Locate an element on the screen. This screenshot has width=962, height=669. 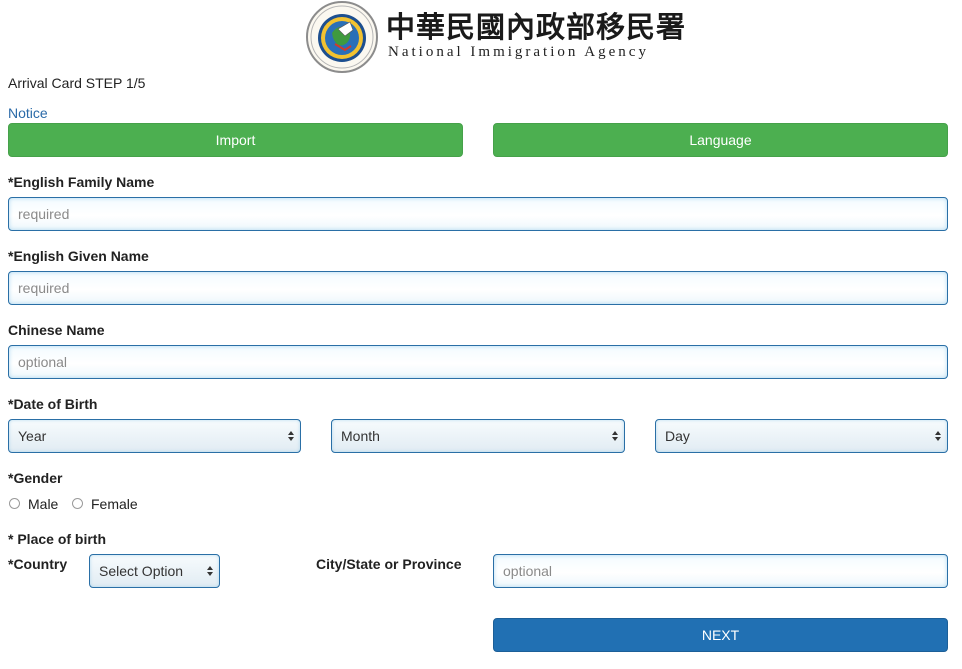
family-name-input is located at coordinates (478, 214).